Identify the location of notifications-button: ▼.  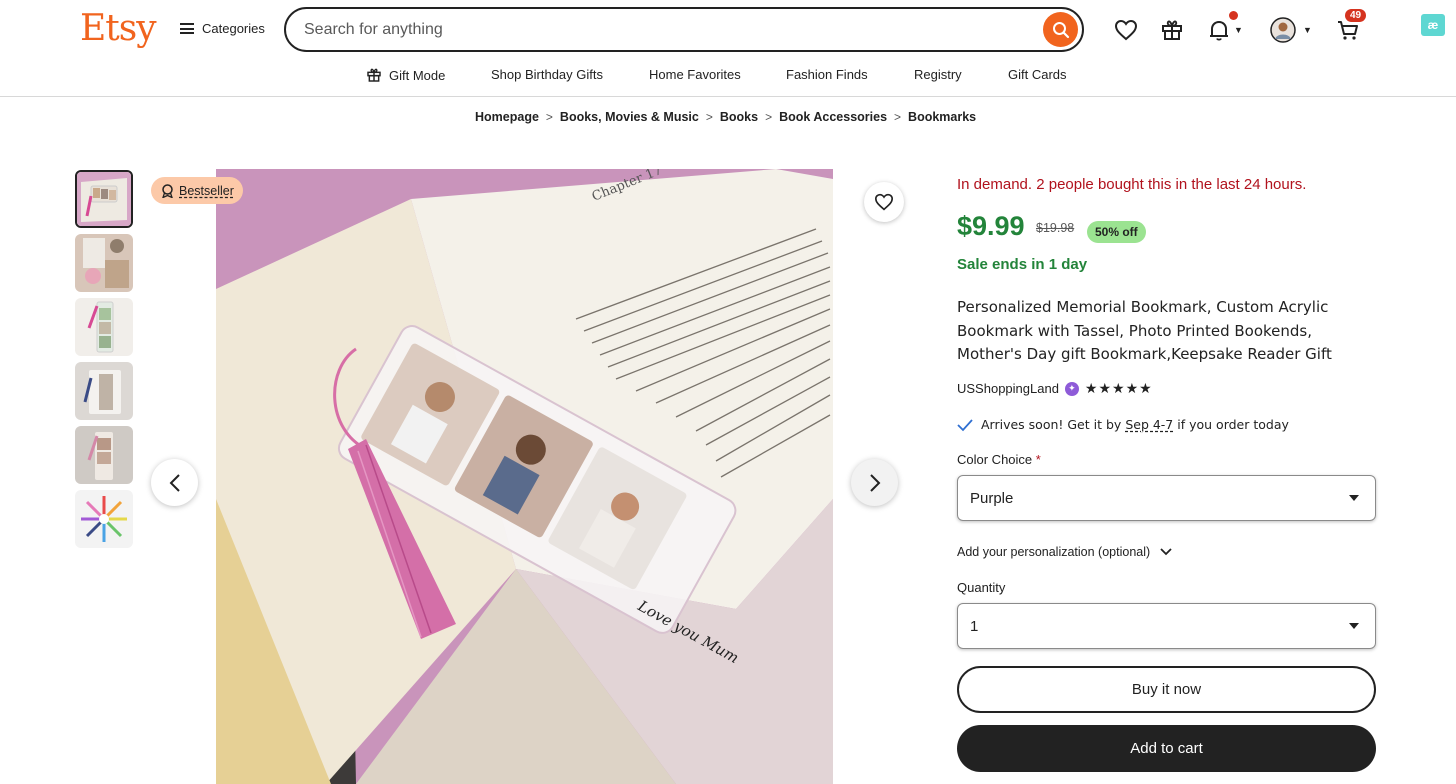
(1225, 30).